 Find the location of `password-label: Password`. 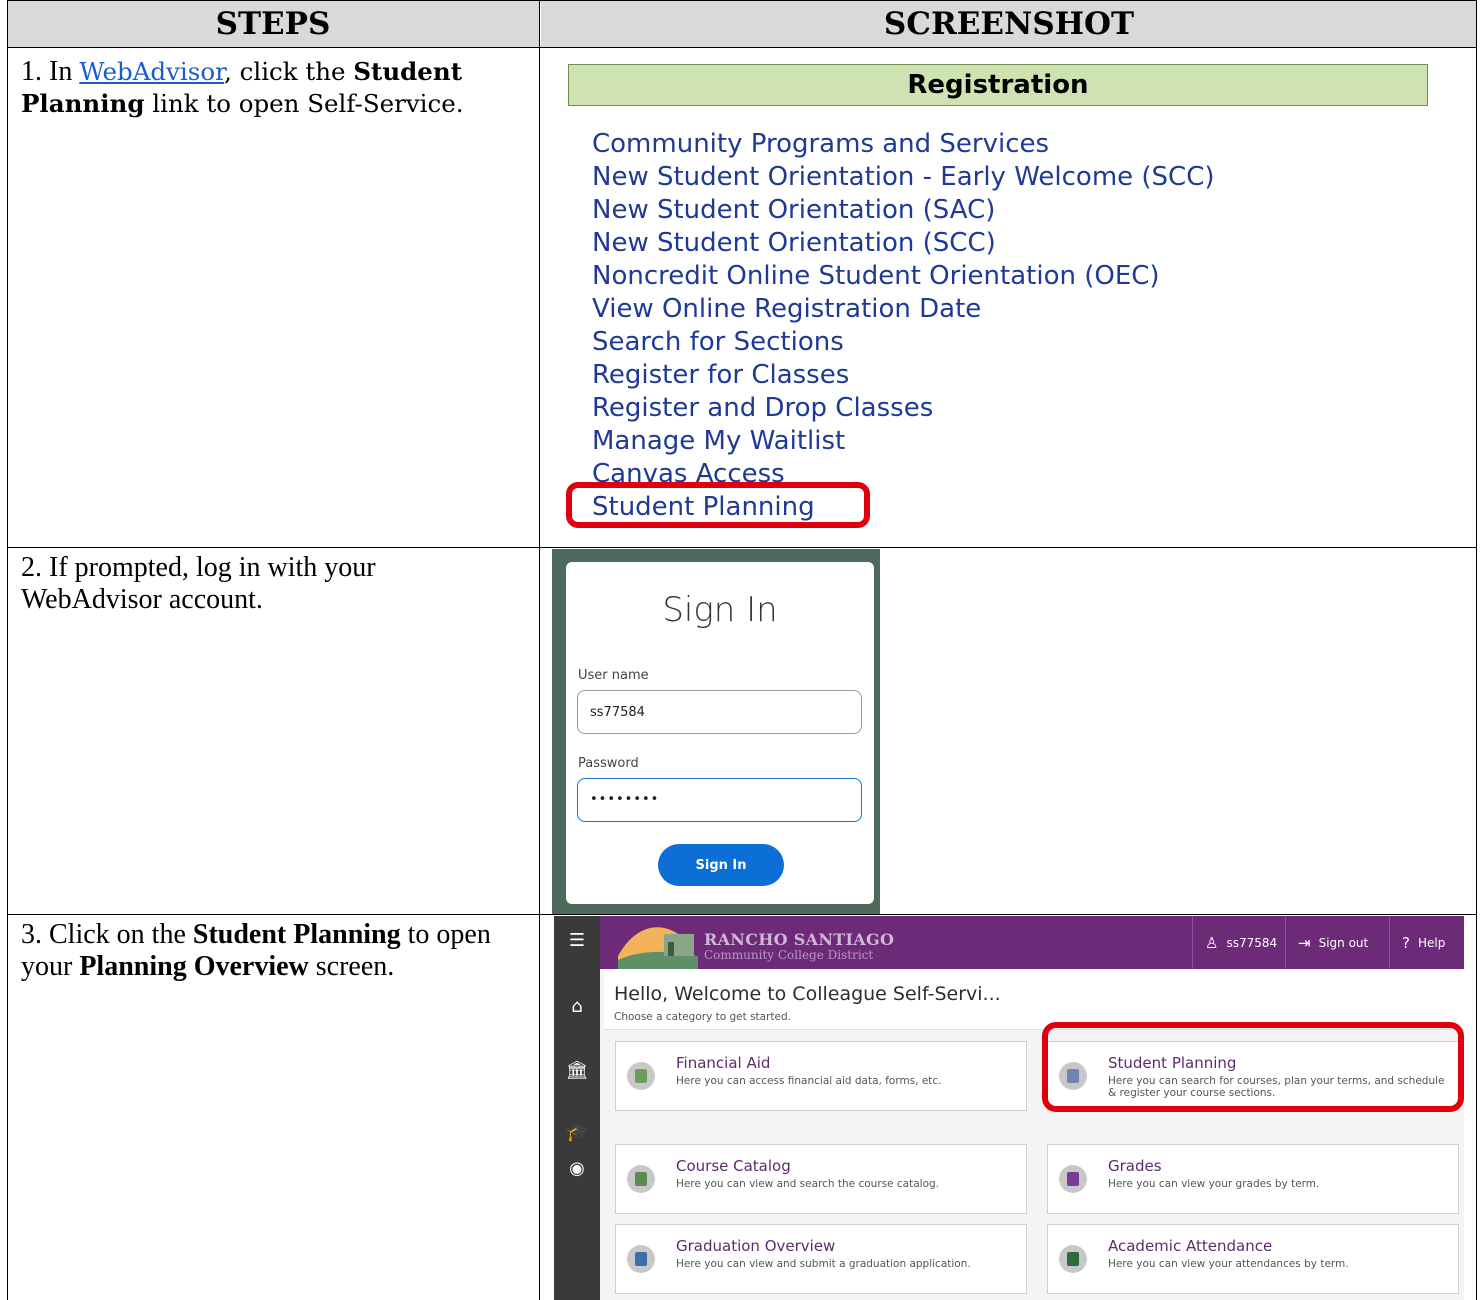

password-label: Password is located at coordinates (608, 763).